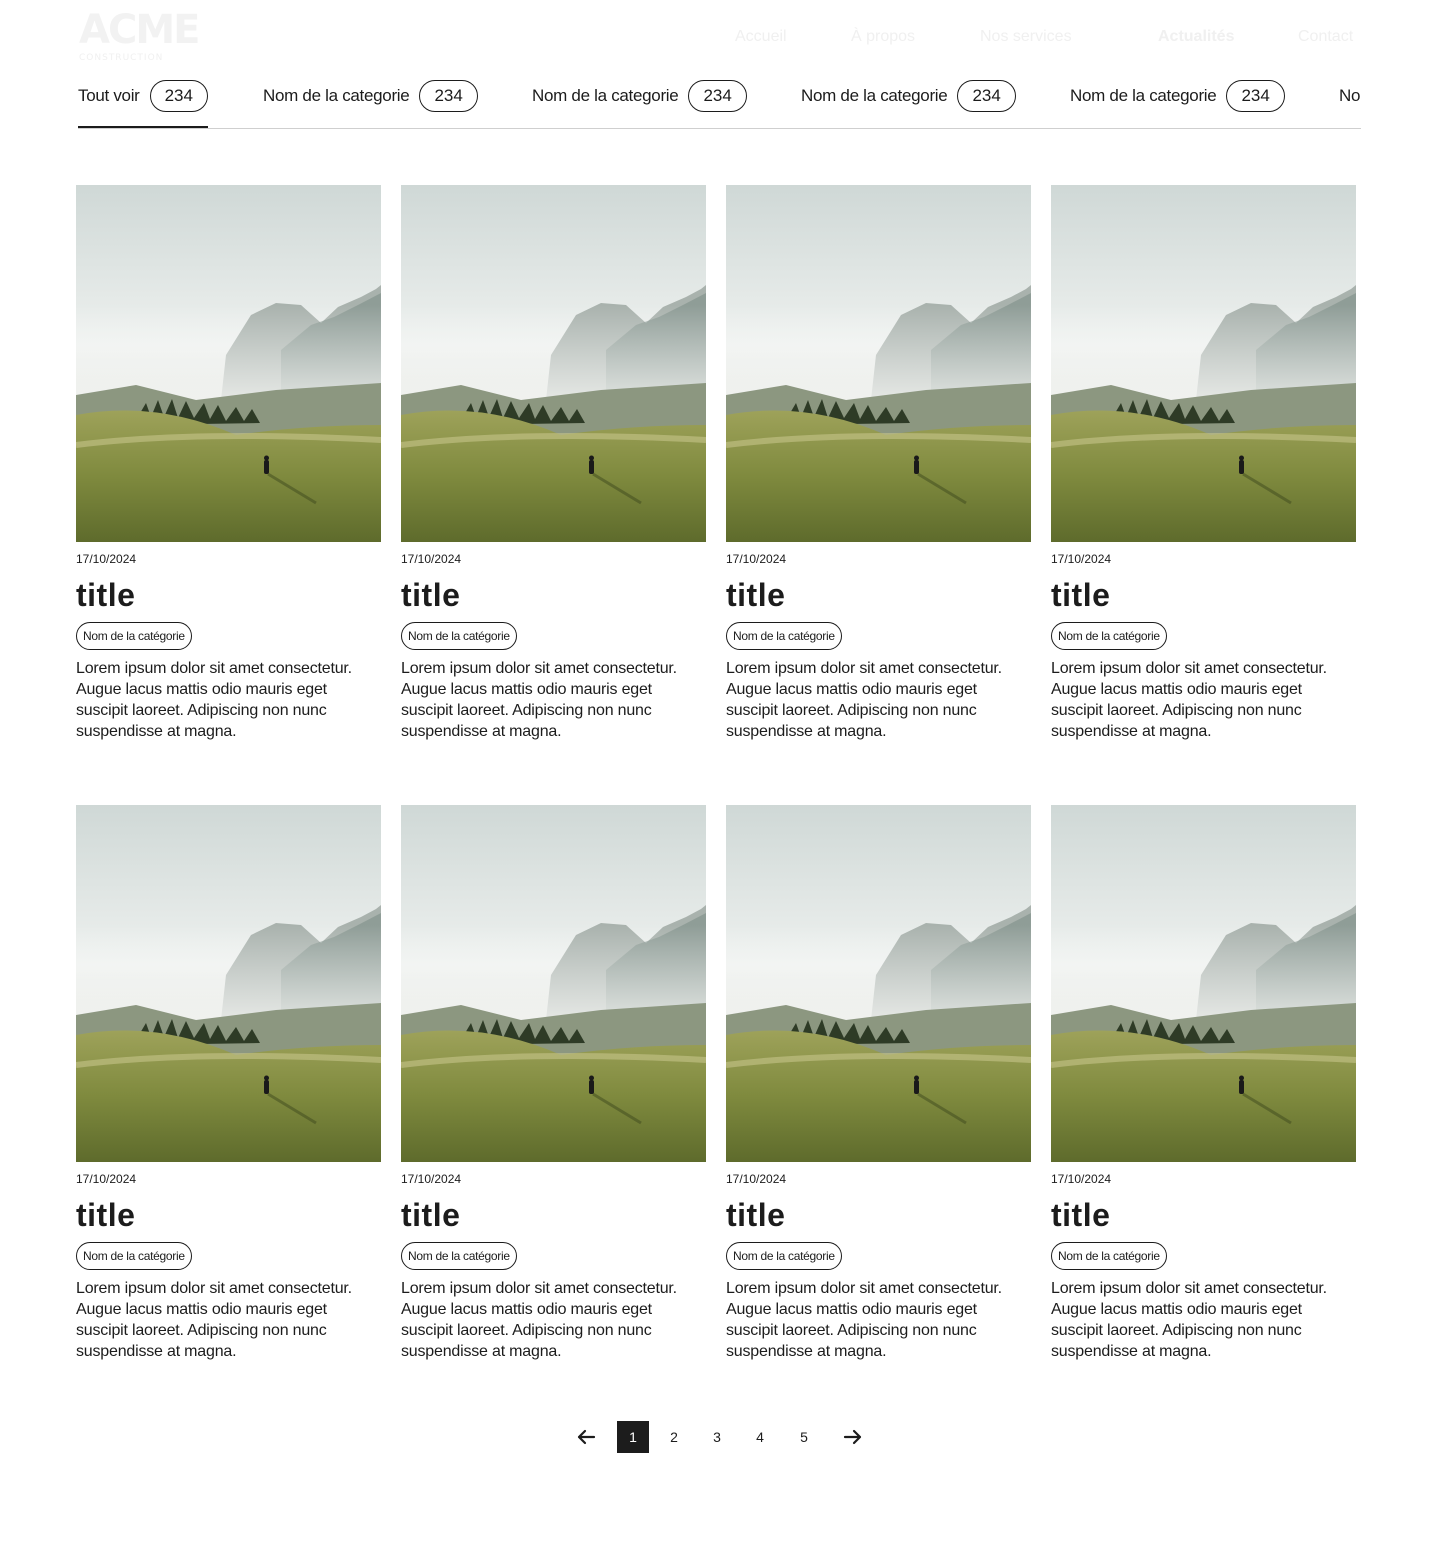  What do you see at coordinates (633, 1437) in the screenshot?
I see `page-button-1: 1` at bounding box center [633, 1437].